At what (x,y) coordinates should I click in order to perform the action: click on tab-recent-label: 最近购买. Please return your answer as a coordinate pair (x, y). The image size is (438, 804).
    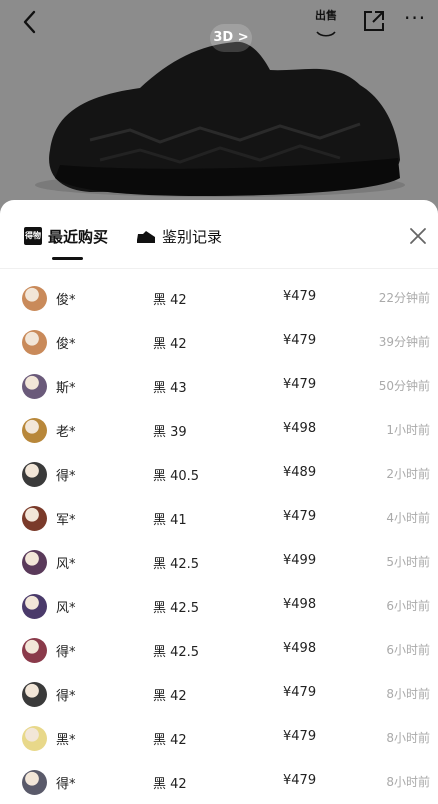
    Looking at the image, I should click on (78, 236).